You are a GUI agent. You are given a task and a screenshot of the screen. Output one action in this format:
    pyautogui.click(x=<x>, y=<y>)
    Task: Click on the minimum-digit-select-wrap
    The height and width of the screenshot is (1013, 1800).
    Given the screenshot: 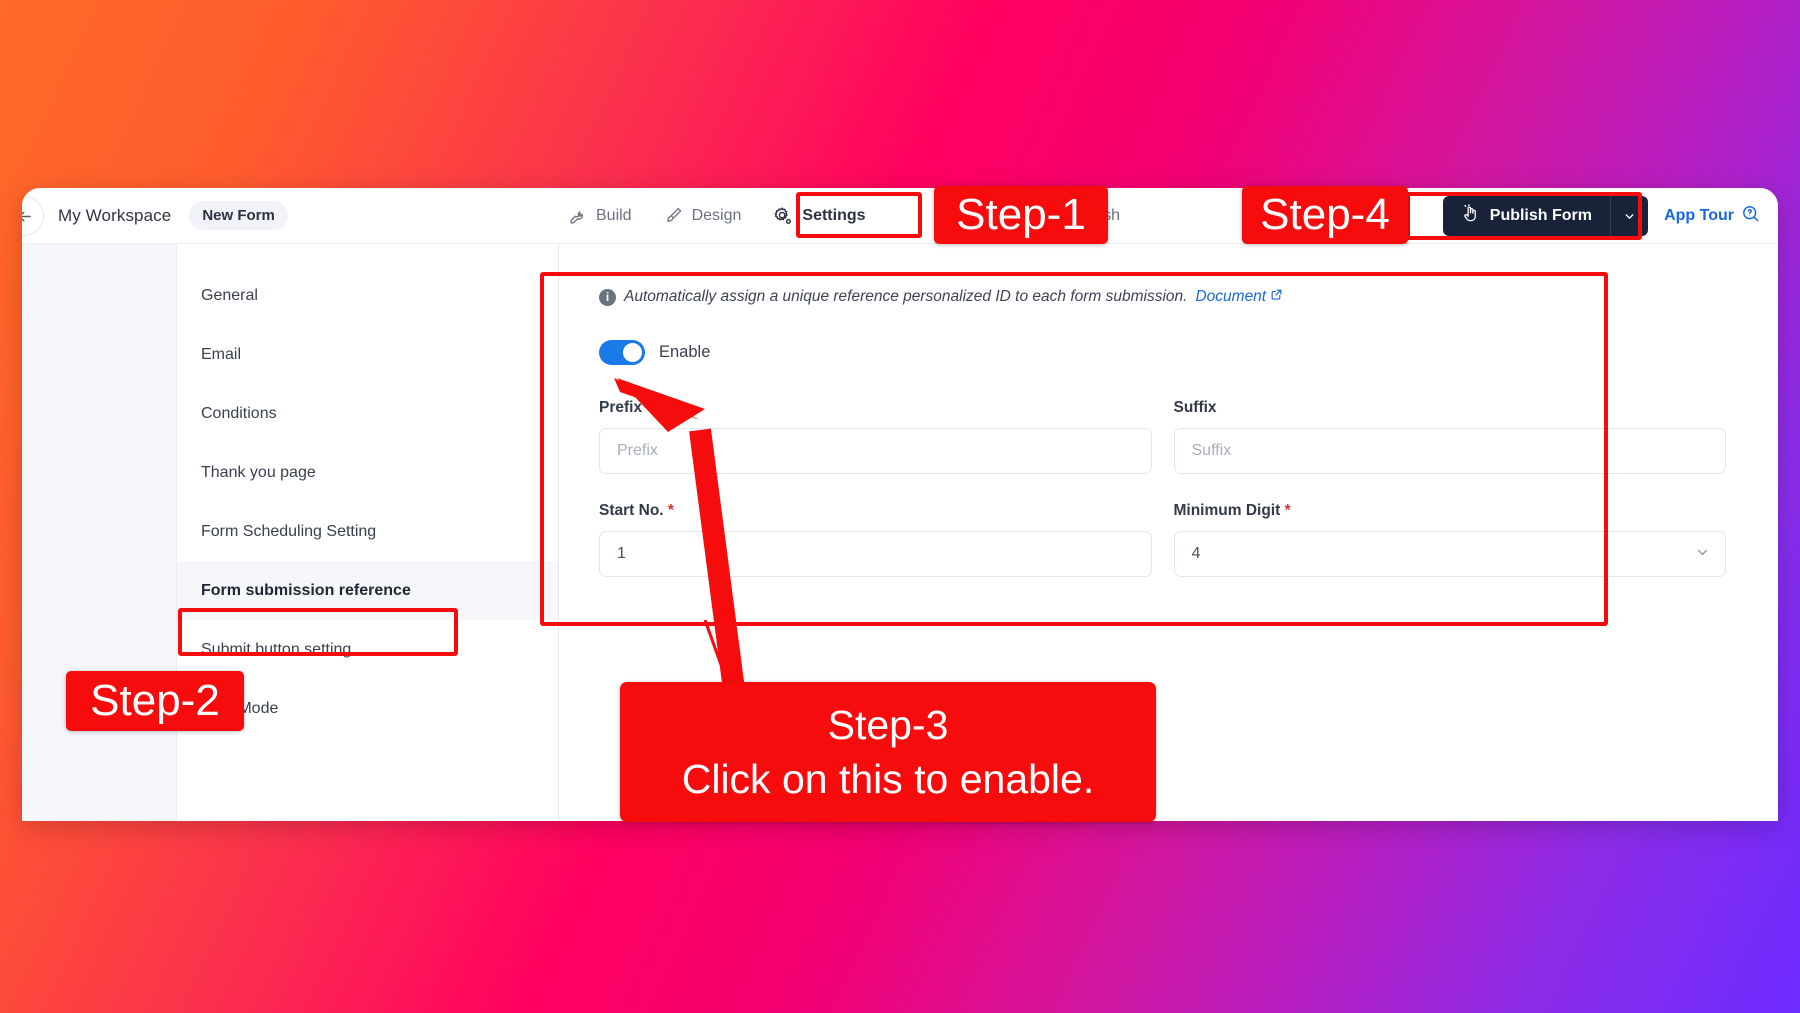 What is the action you would take?
    pyautogui.click(x=1449, y=554)
    